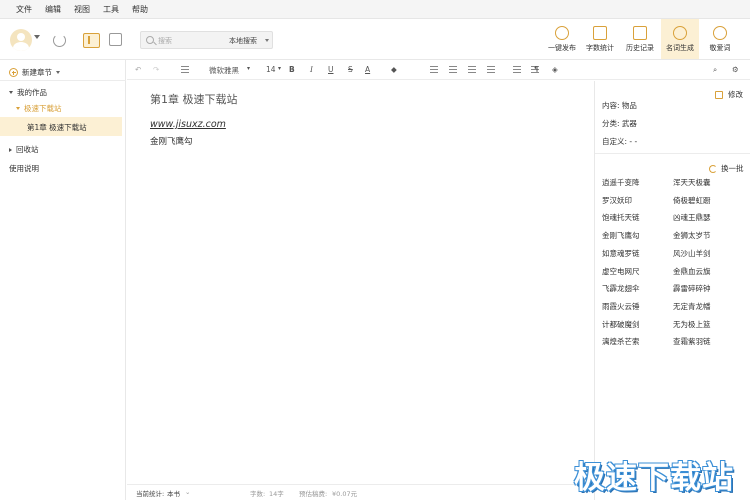  What do you see at coordinates (367, 69) in the screenshot?
I see `text-color-button: A` at bounding box center [367, 69].